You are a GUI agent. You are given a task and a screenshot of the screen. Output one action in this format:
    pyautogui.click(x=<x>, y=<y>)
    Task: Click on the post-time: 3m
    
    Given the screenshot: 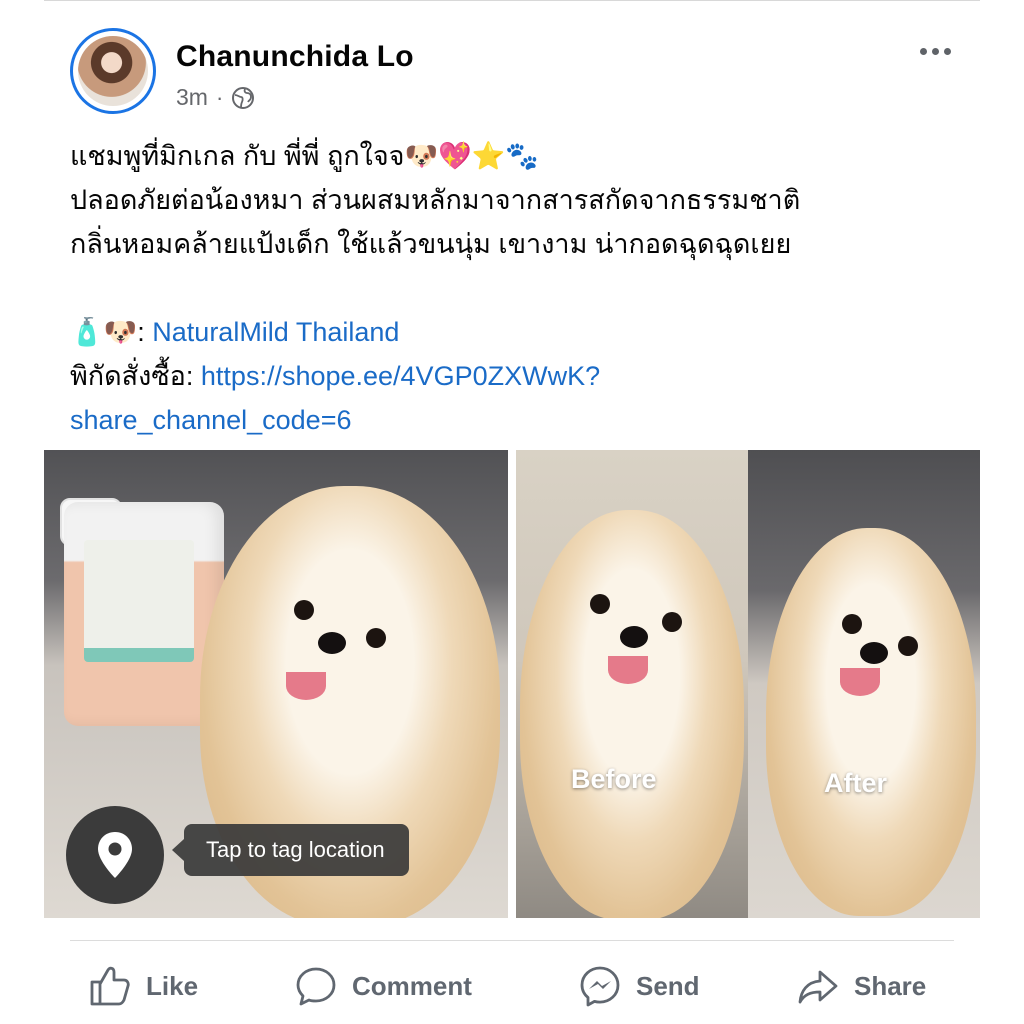 What is the action you would take?
    pyautogui.click(x=192, y=97)
    